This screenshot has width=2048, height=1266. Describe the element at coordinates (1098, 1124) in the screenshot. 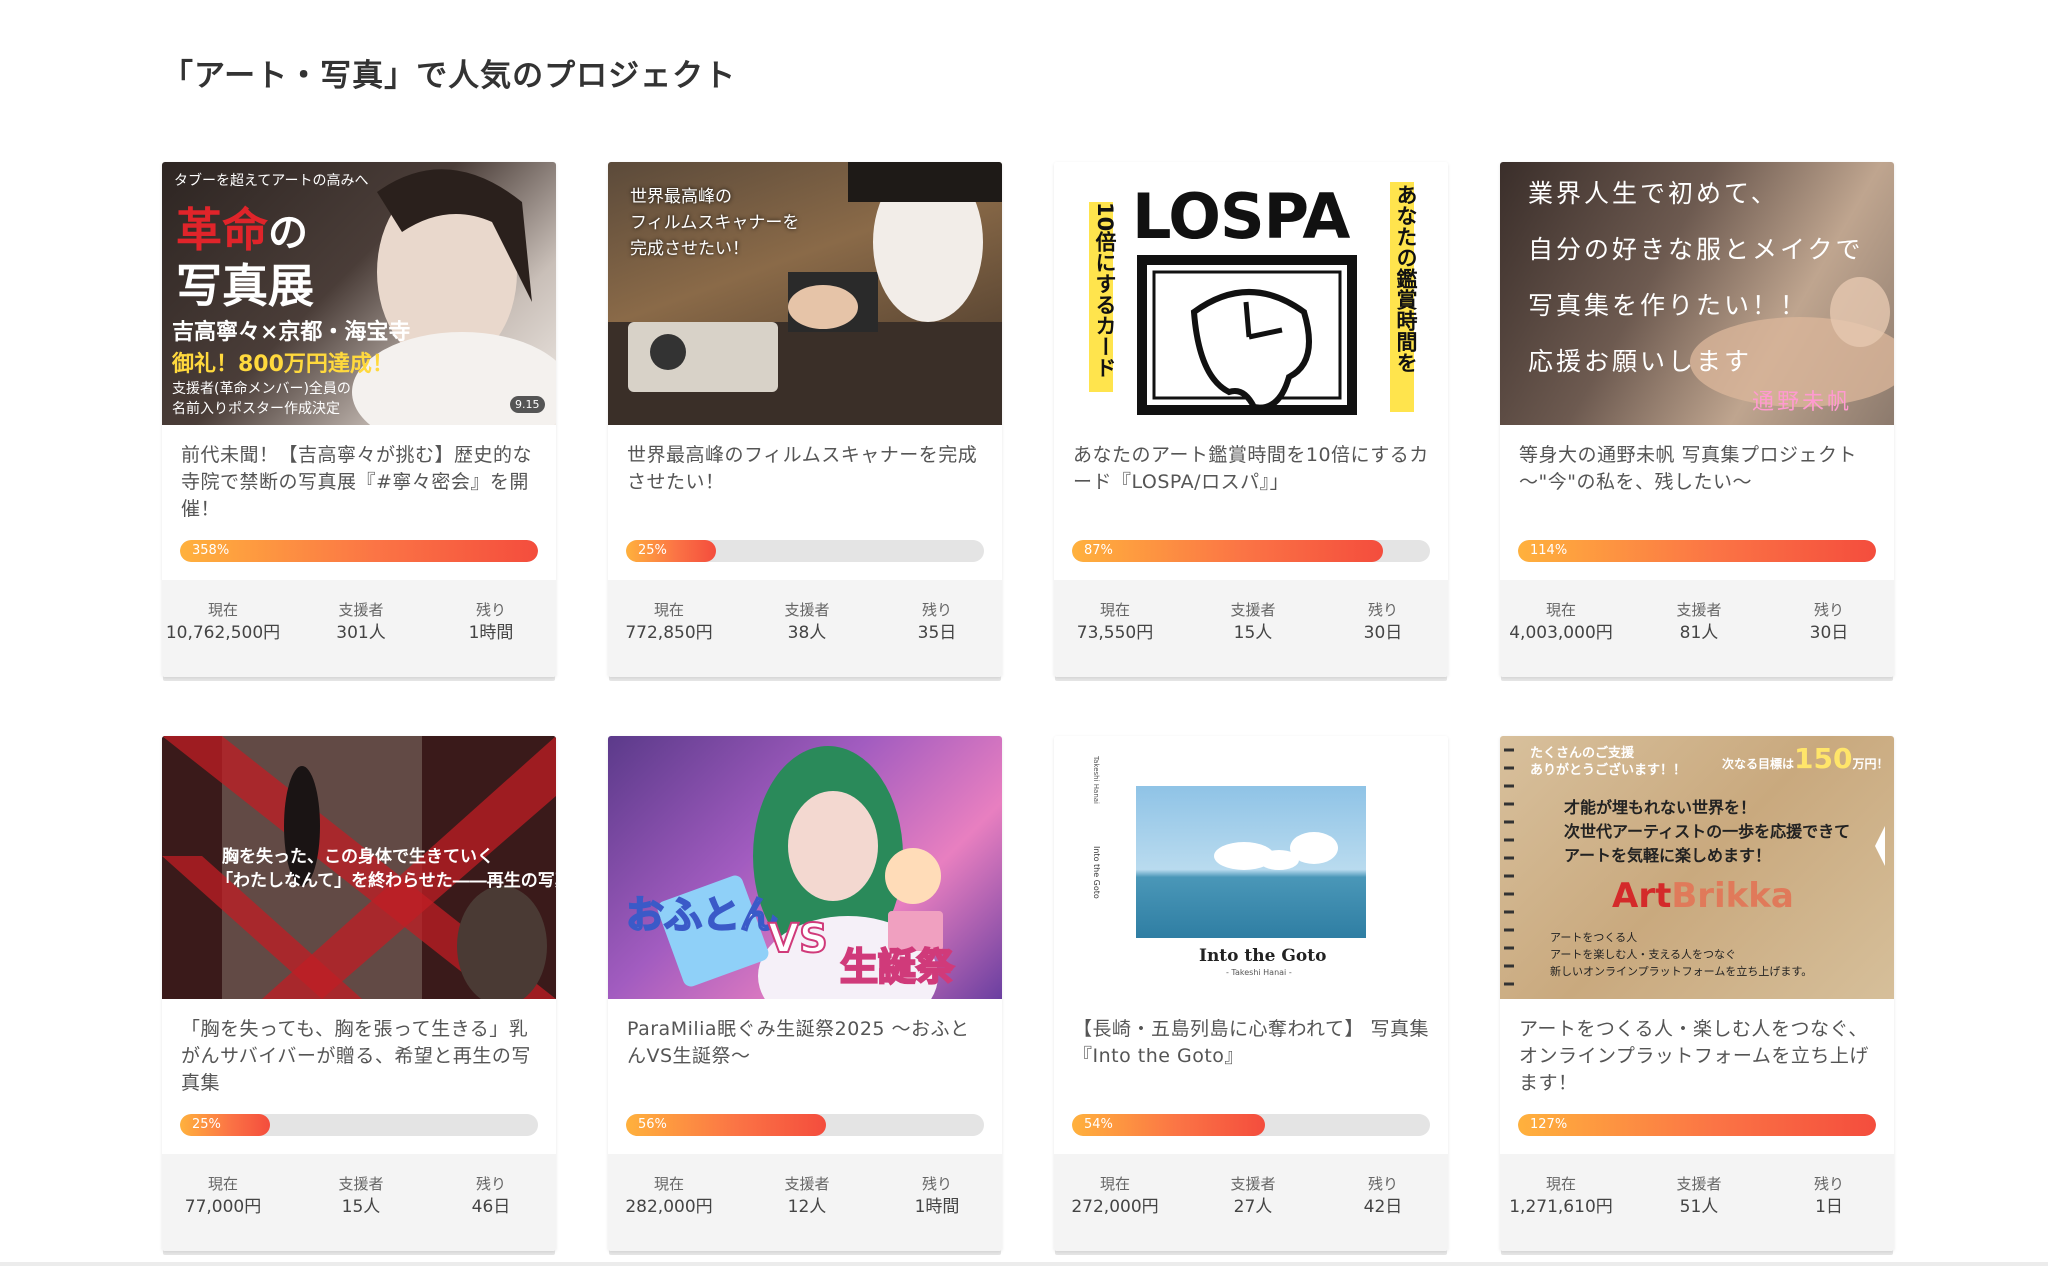

I see `progress-label: 54%` at that location.